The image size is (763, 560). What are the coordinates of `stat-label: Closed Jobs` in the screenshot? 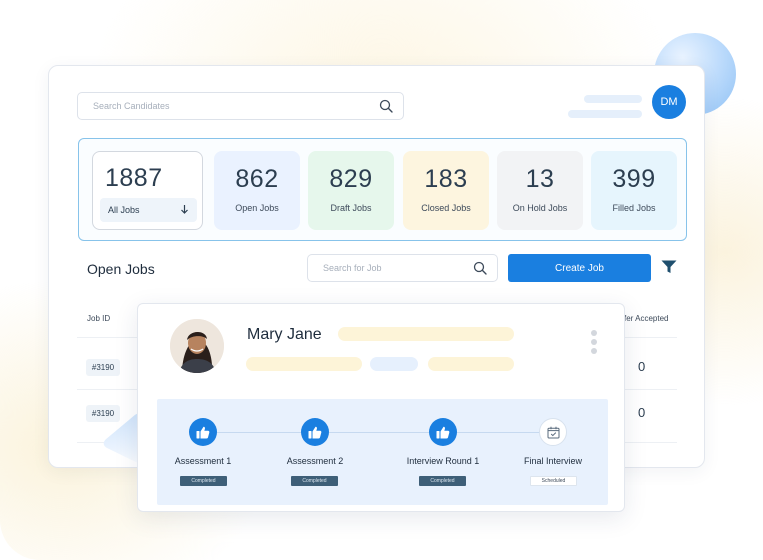 It's located at (446, 208).